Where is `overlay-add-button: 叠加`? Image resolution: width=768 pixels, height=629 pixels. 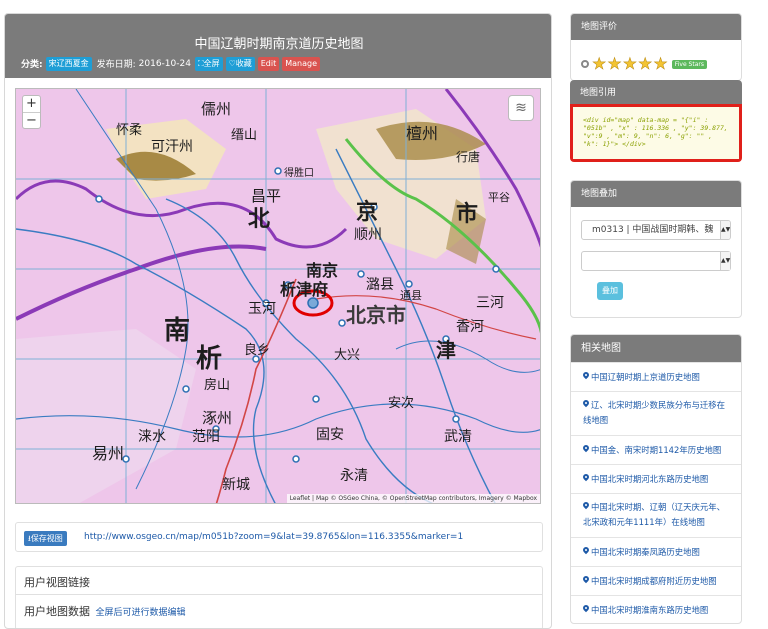
overlay-add-button: 叠加 is located at coordinates (610, 291).